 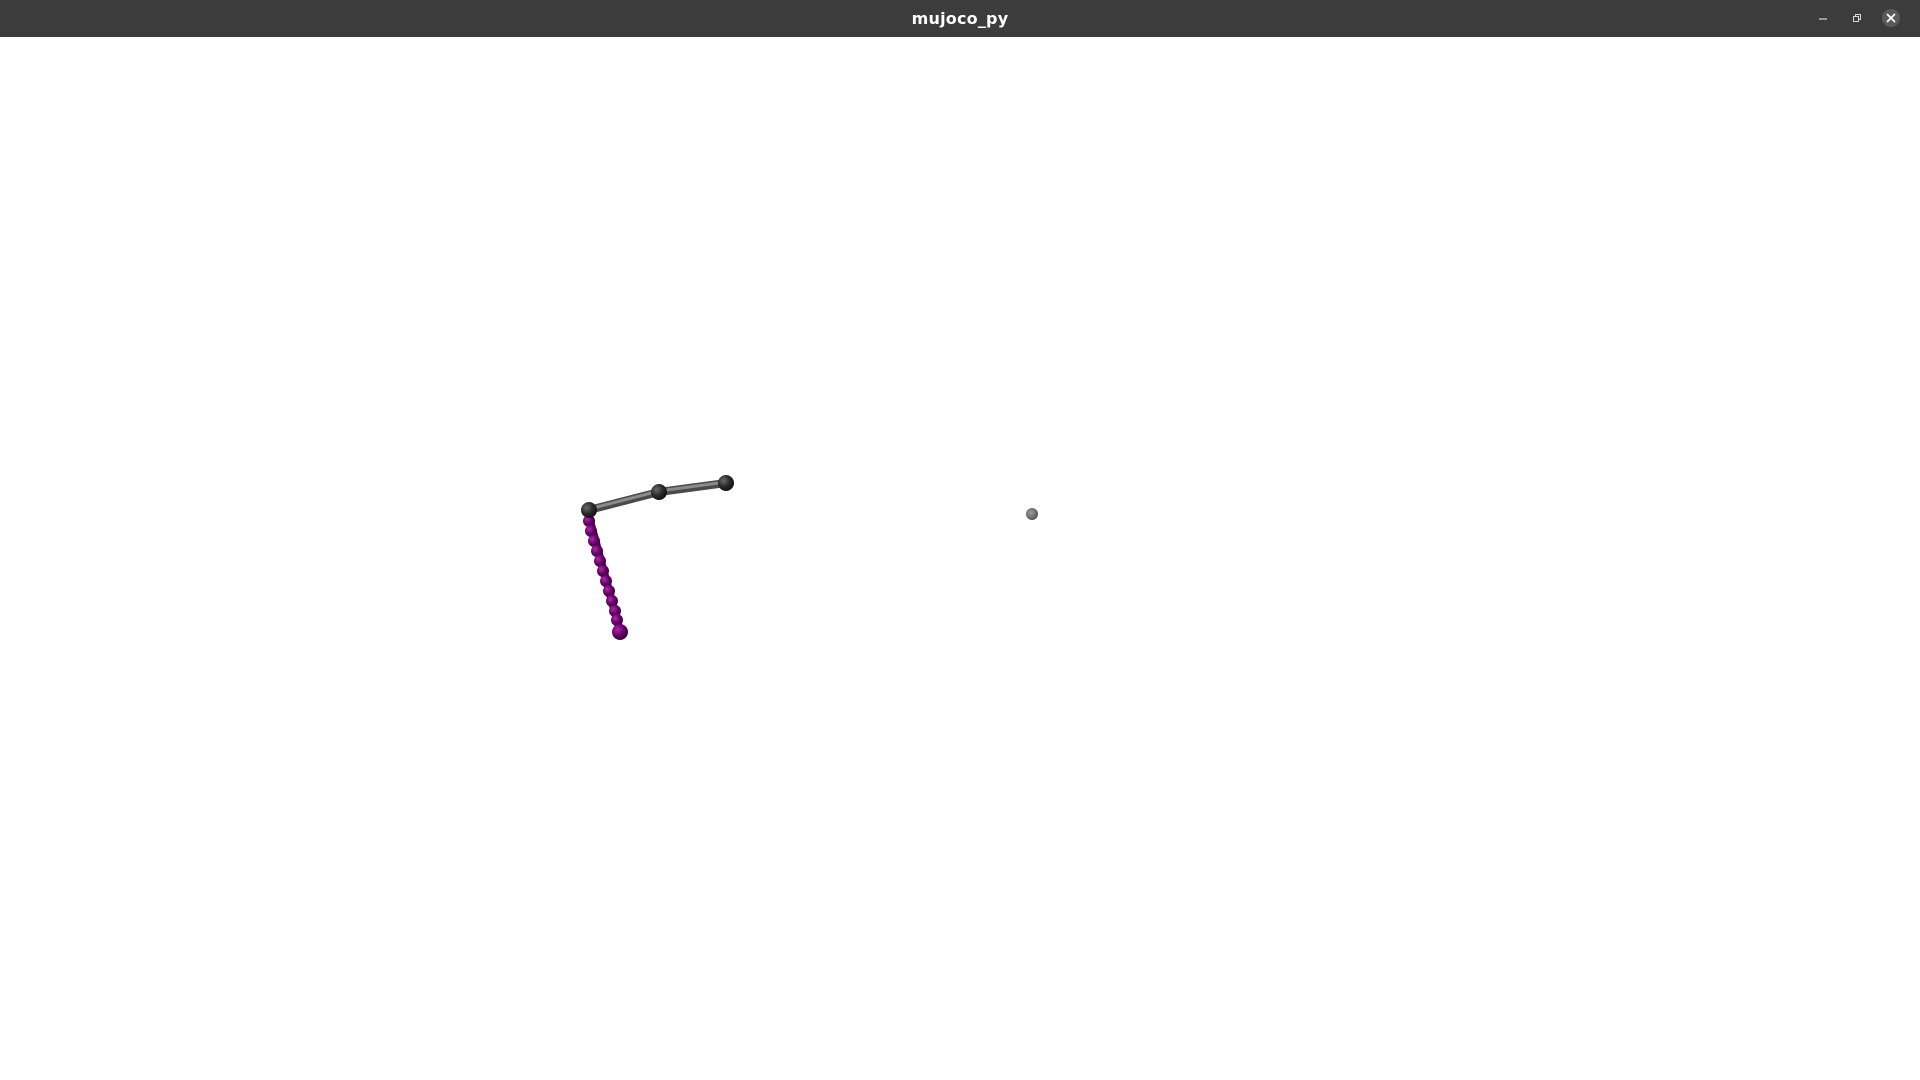 I want to click on minimize-icon, so click(x=1823, y=19).